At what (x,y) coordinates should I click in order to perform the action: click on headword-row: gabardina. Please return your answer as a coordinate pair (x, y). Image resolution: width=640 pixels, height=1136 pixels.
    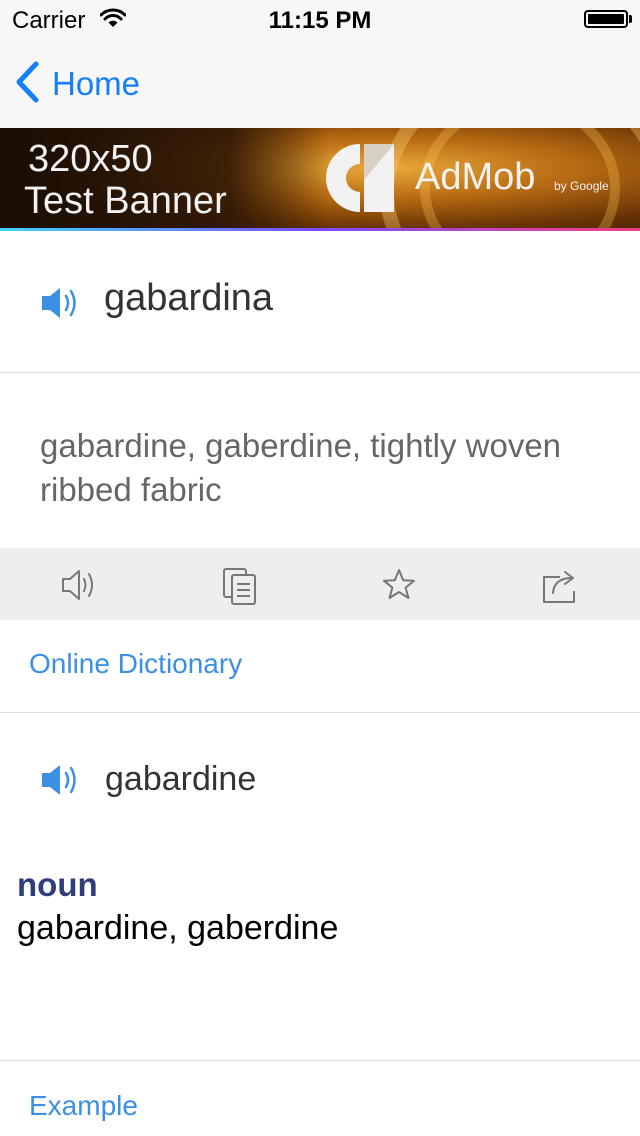
    Looking at the image, I should click on (320, 302).